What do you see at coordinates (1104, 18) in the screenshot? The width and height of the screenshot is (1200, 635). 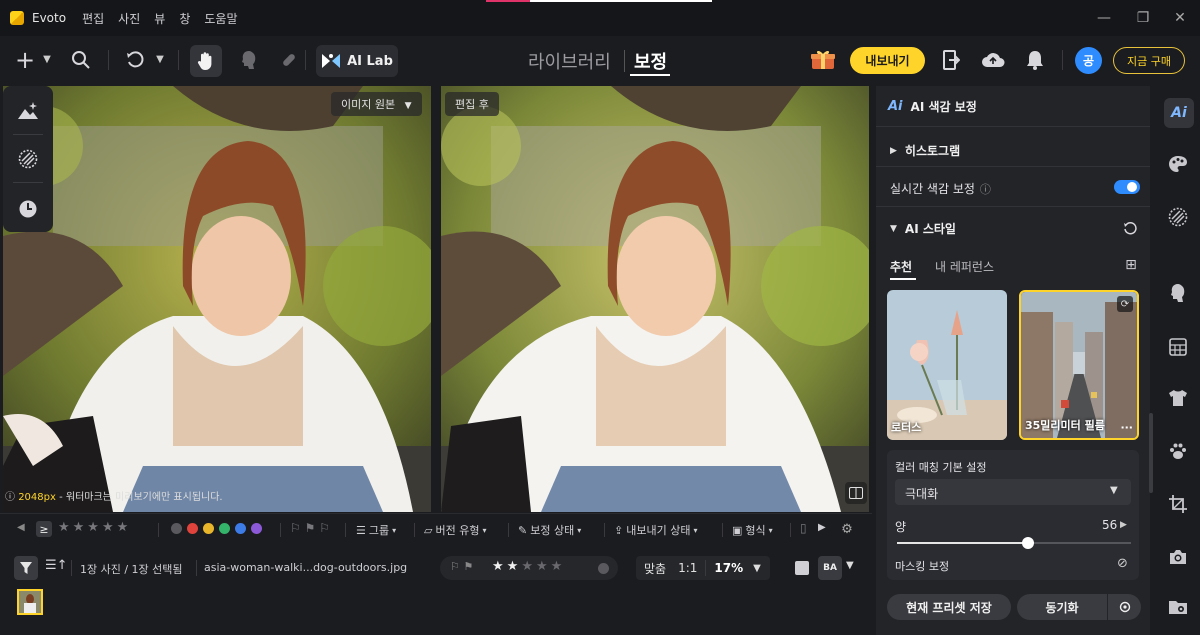 I see `minimize-icon: —` at bounding box center [1104, 18].